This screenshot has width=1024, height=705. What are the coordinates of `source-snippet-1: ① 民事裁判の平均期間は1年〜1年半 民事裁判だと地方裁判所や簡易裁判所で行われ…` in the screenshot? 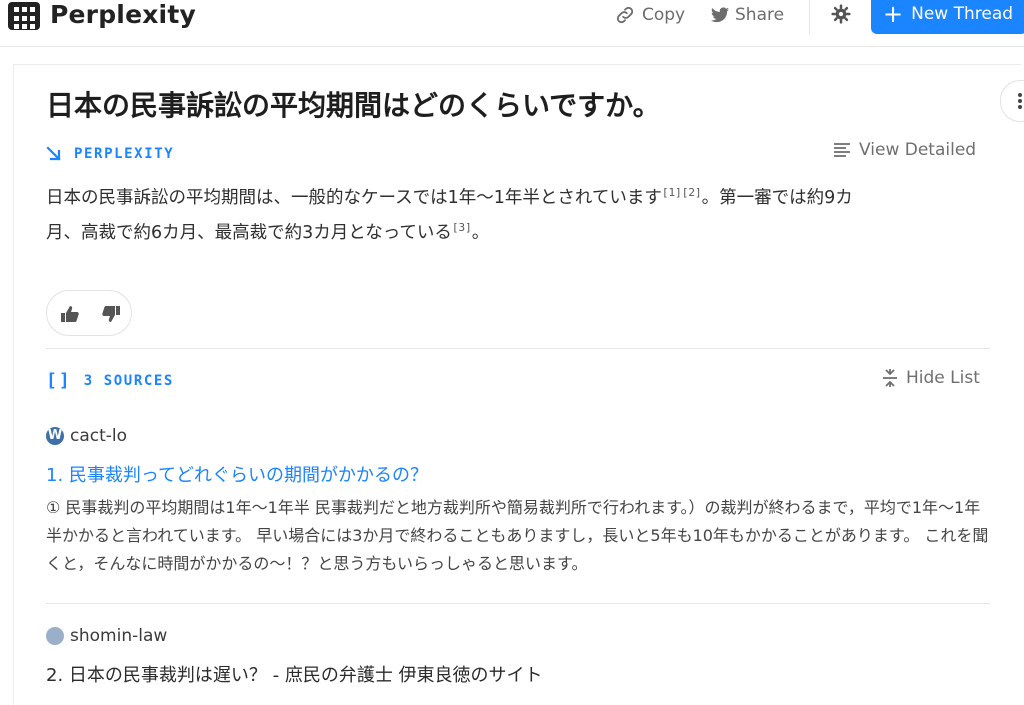 It's located at (517, 535).